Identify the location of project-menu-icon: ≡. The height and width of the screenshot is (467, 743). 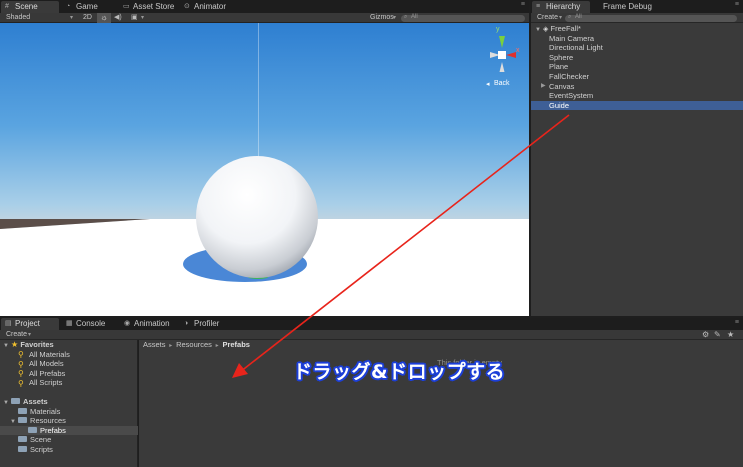
(737, 322).